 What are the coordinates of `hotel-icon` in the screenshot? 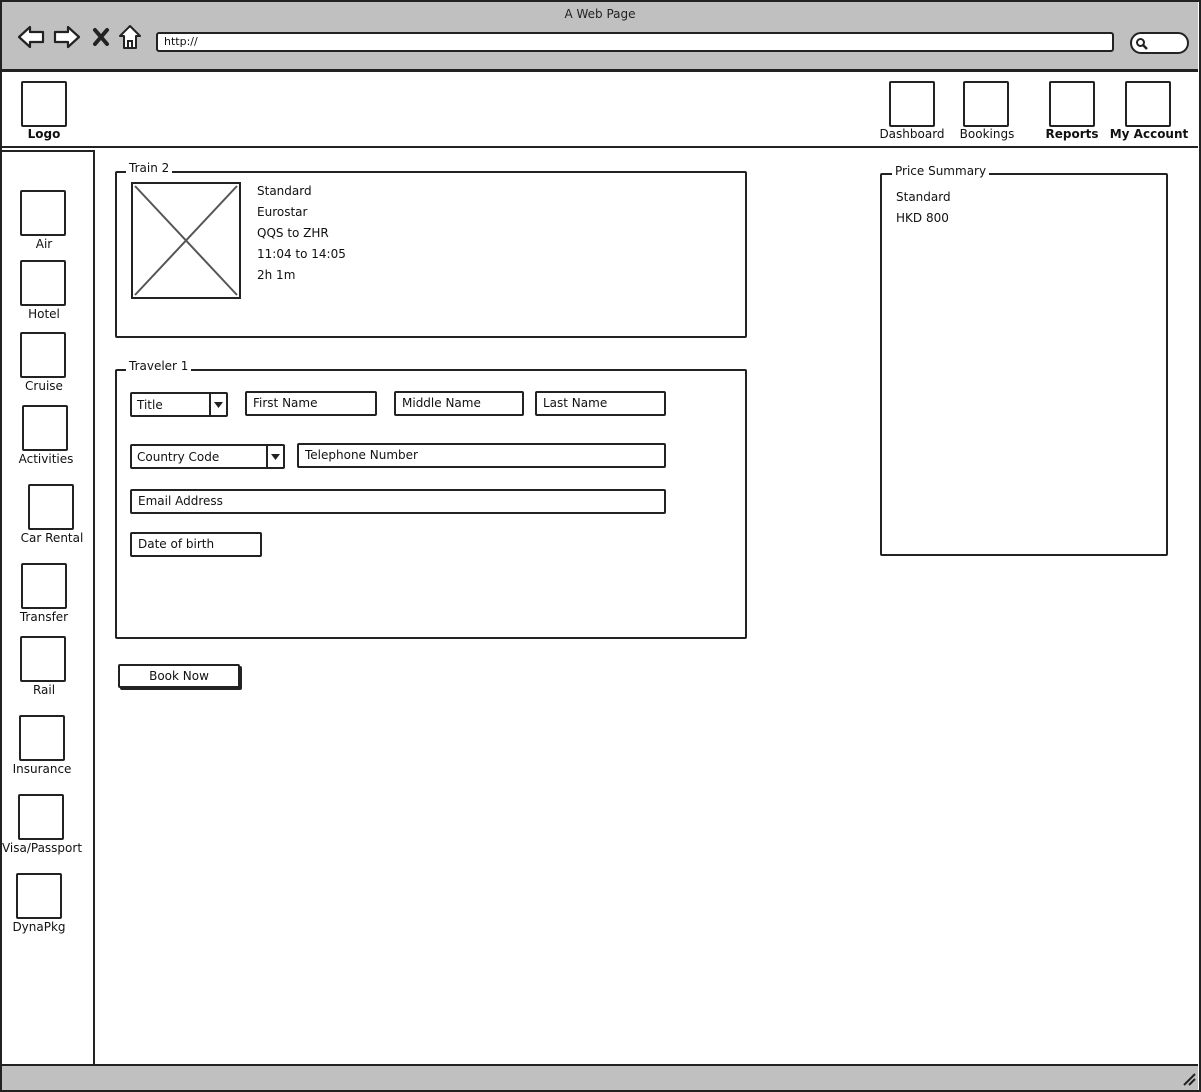 It's located at (43, 283).